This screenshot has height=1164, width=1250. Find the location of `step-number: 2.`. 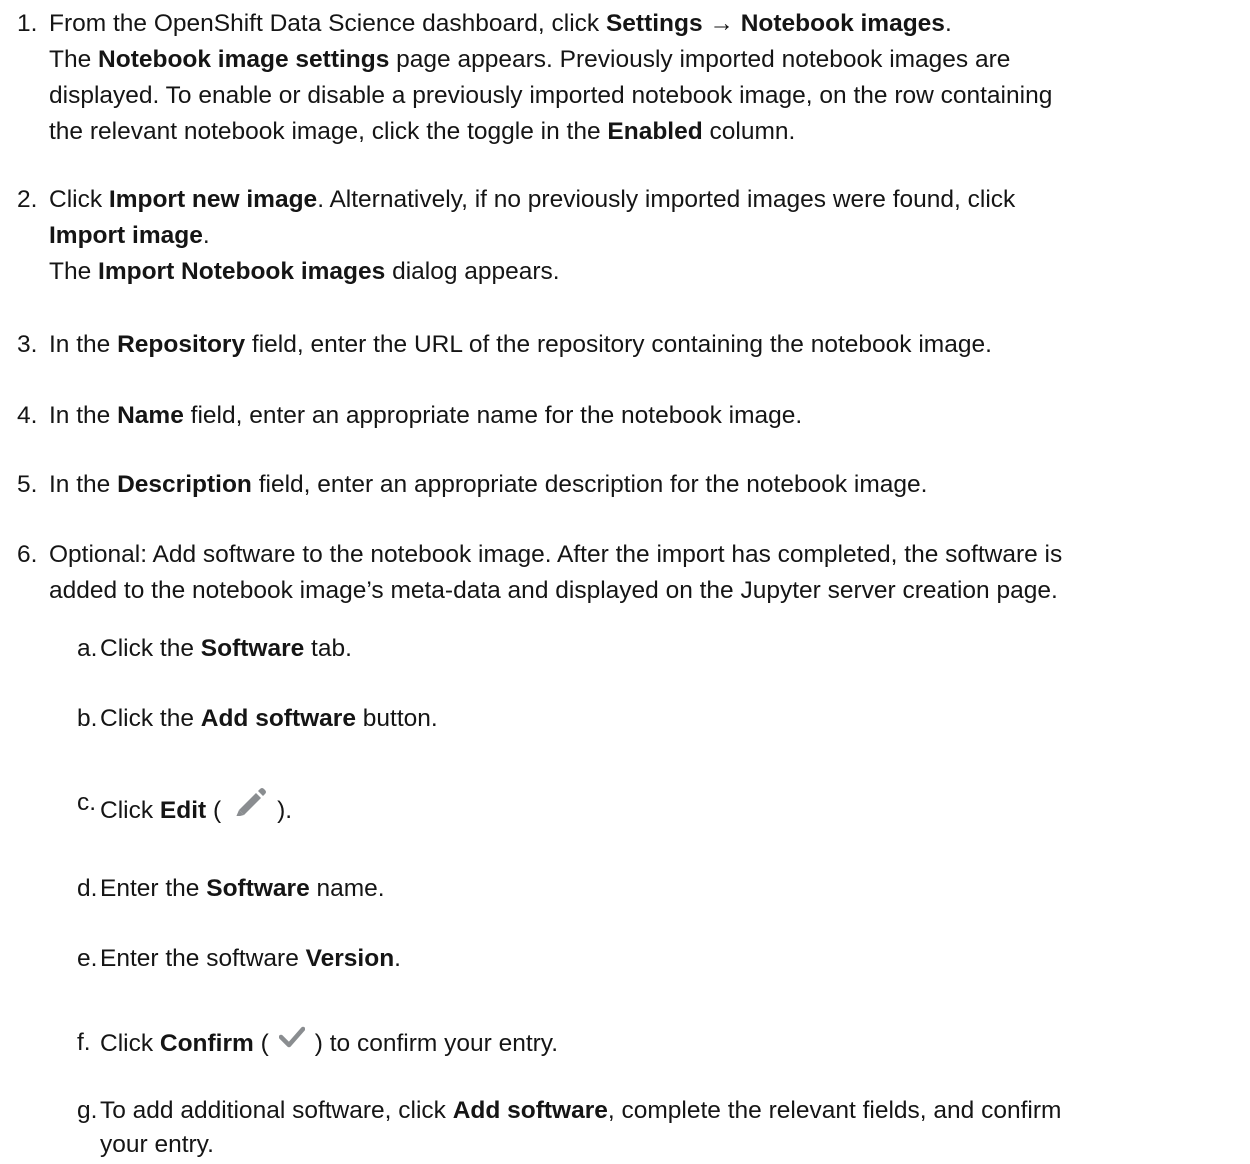

step-number: 2. is located at coordinates (27, 199).